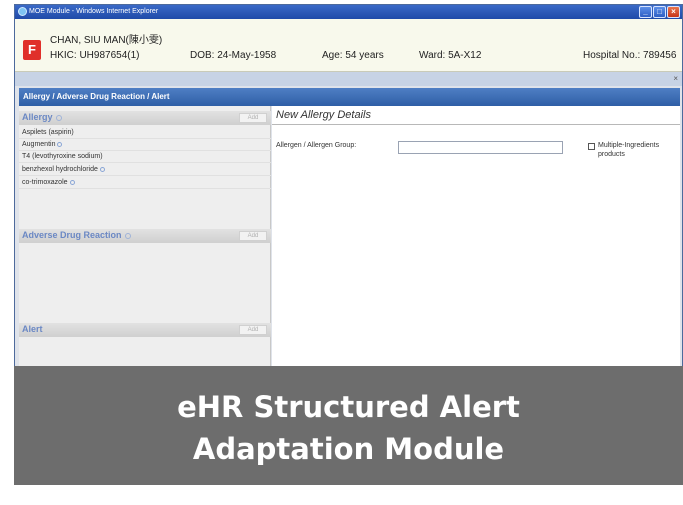 Image resolution: width=683 pixels, height=505 pixels. What do you see at coordinates (480, 147) in the screenshot?
I see `allergen-input` at bounding box center [480, 147].